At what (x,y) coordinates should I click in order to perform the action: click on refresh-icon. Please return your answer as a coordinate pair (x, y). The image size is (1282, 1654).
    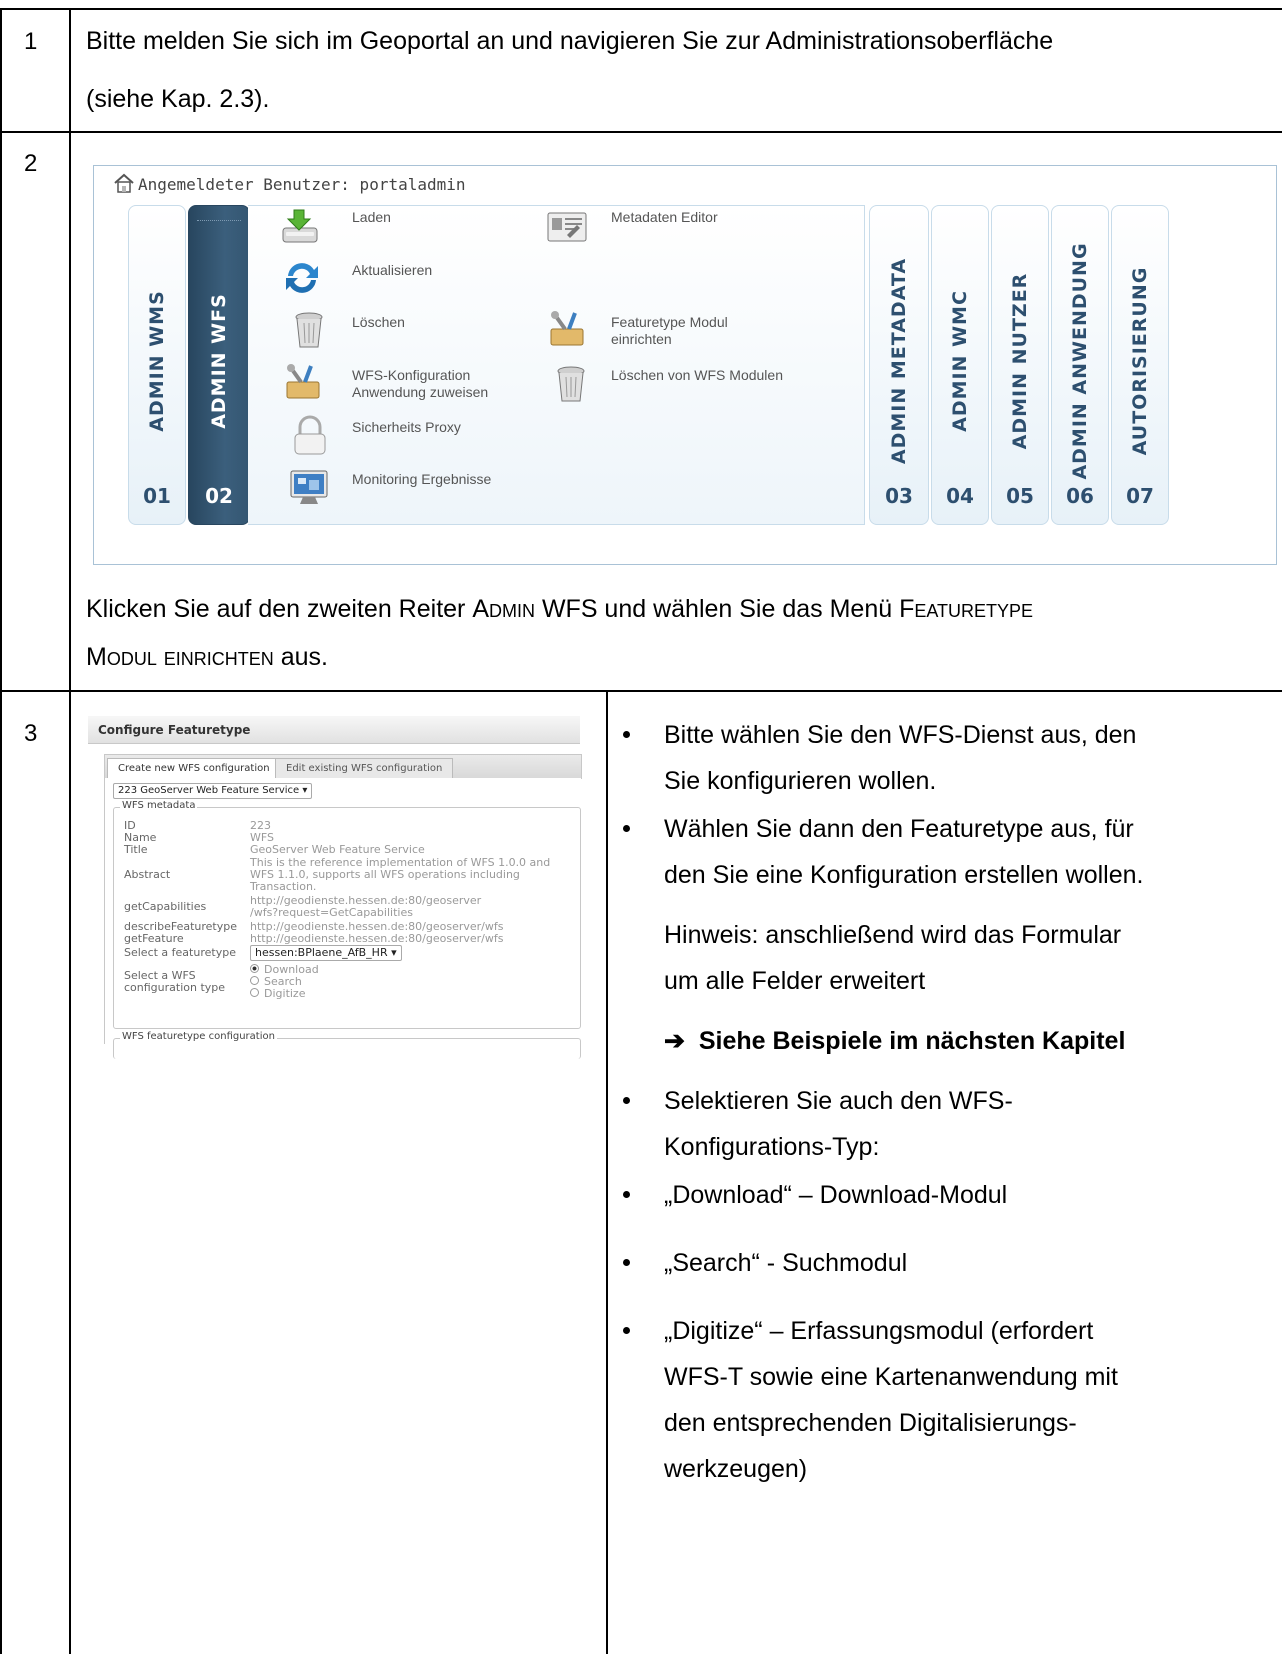
    Looking at the image, I should click on (302, 278).